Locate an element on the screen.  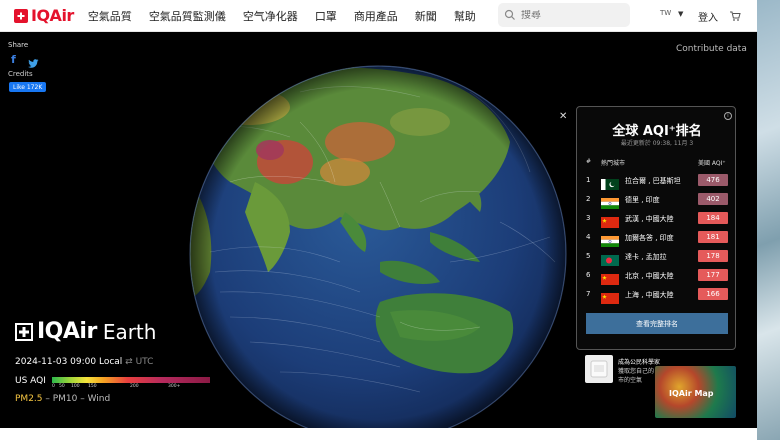
top-nav-bar: IQAir 空氣品質 空氣品質監測儀 空气净化器 口罩 商用產品 新聞 幫助 is located at coordinates (378, 16).